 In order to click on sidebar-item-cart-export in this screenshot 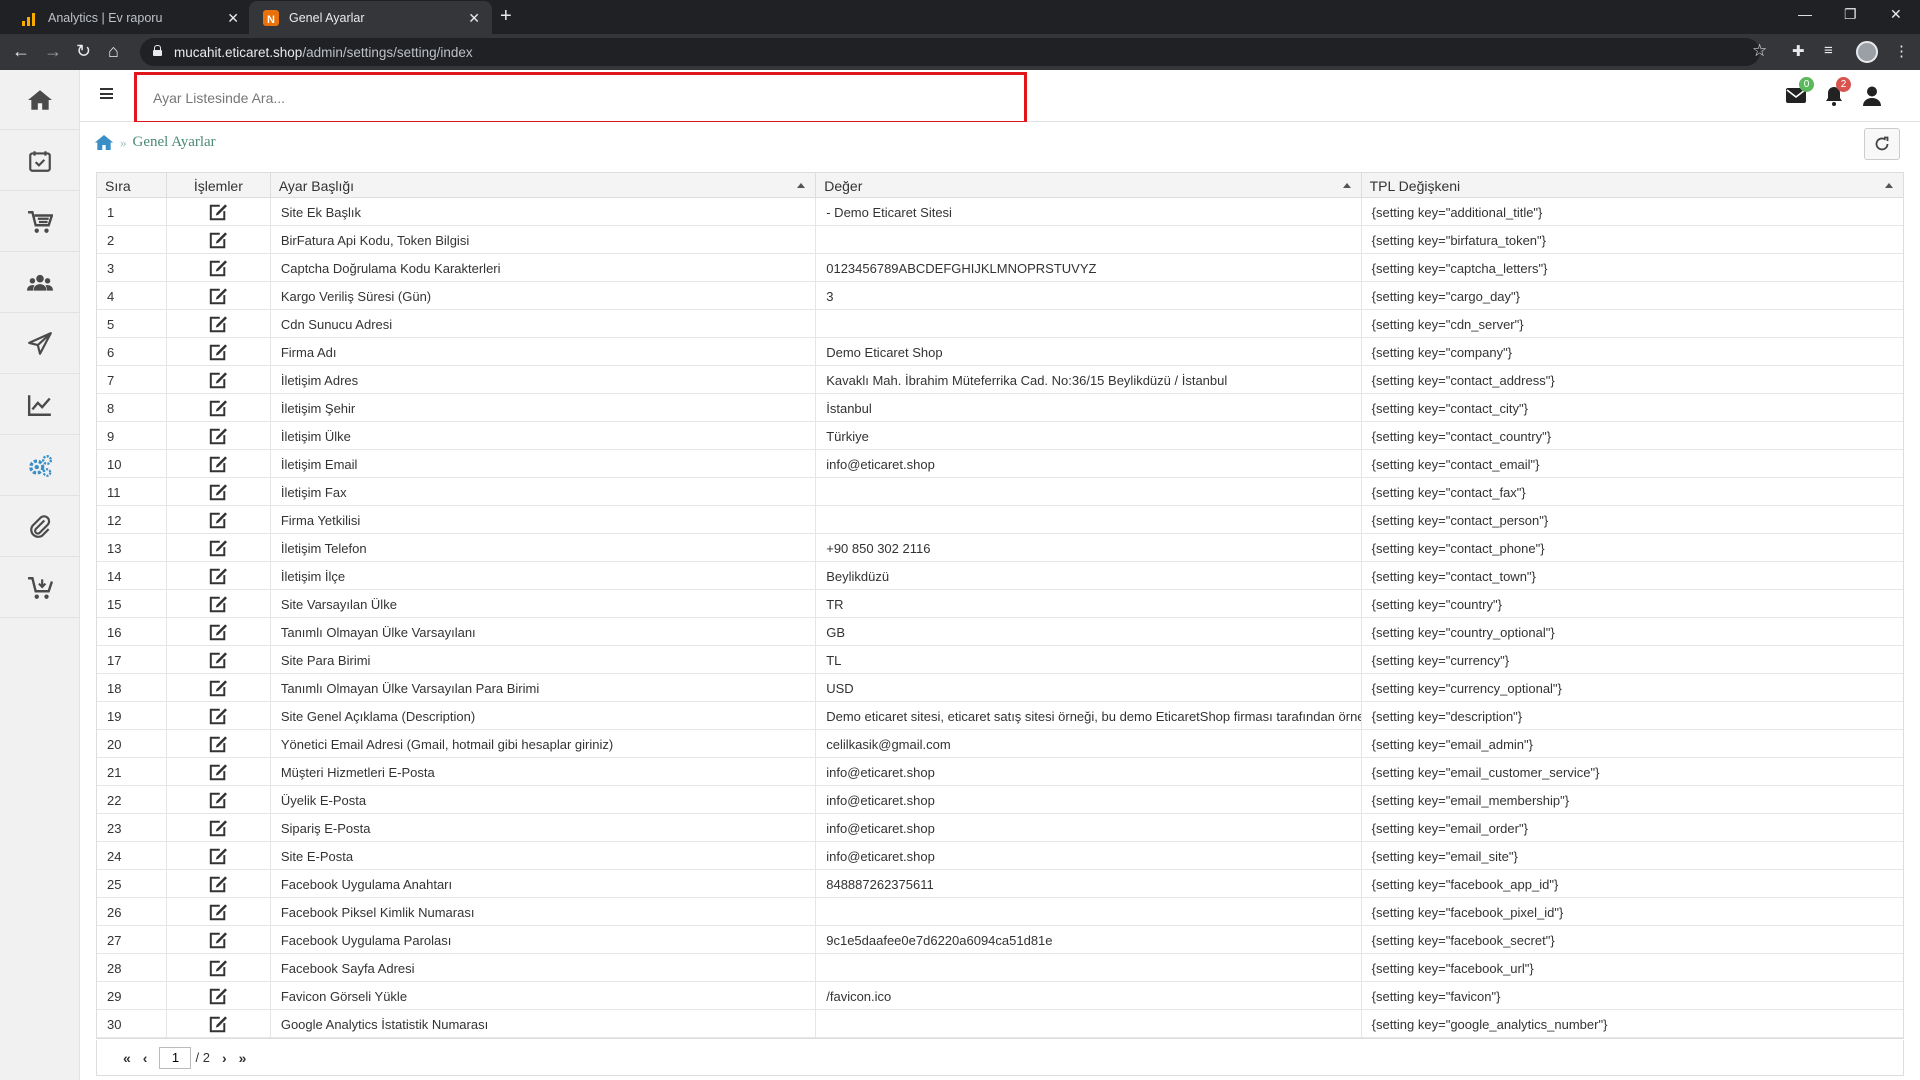, I will do `click(40, 588)`.